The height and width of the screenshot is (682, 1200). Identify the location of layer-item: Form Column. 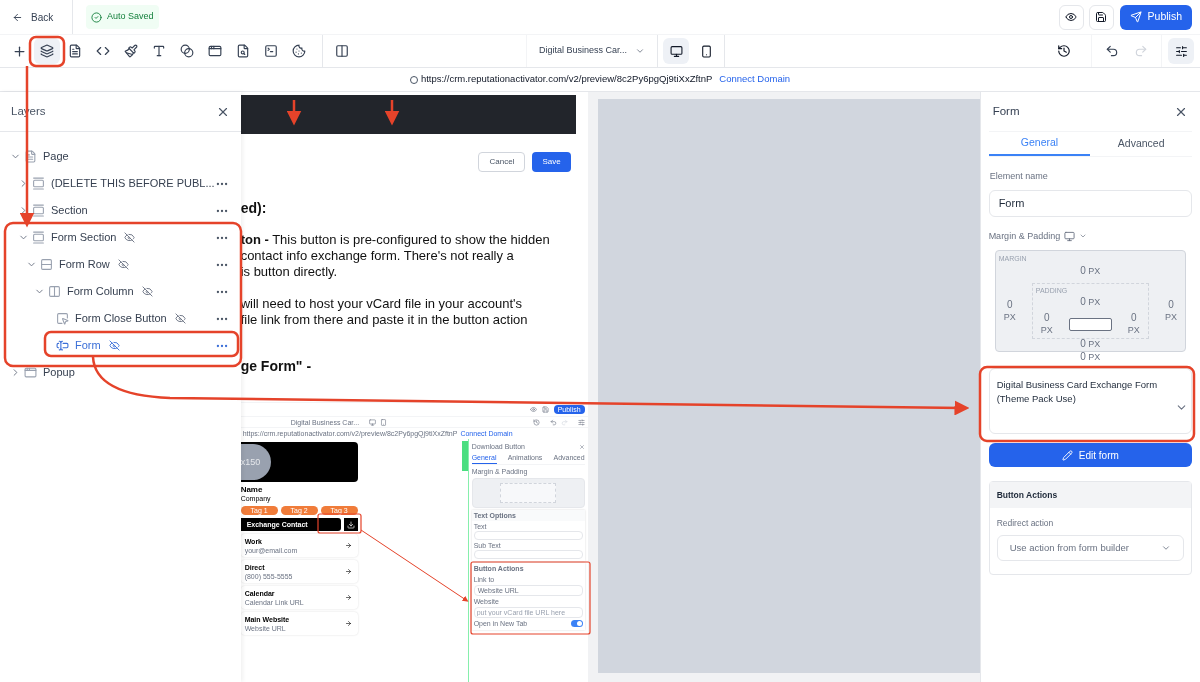
(120, 291).